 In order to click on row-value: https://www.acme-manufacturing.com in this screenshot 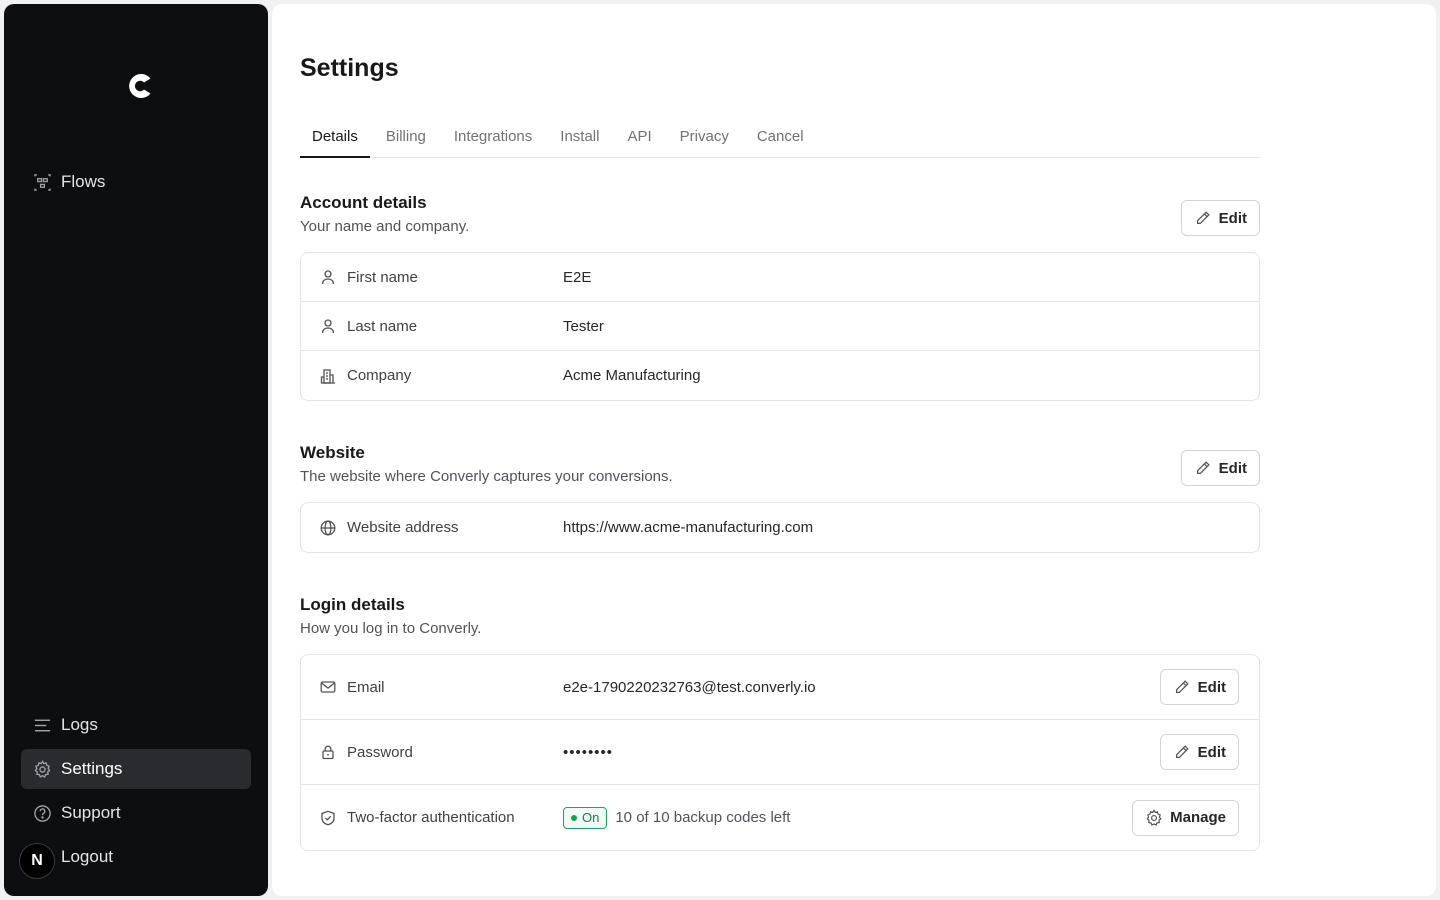, I will do `click(688, 527)`.